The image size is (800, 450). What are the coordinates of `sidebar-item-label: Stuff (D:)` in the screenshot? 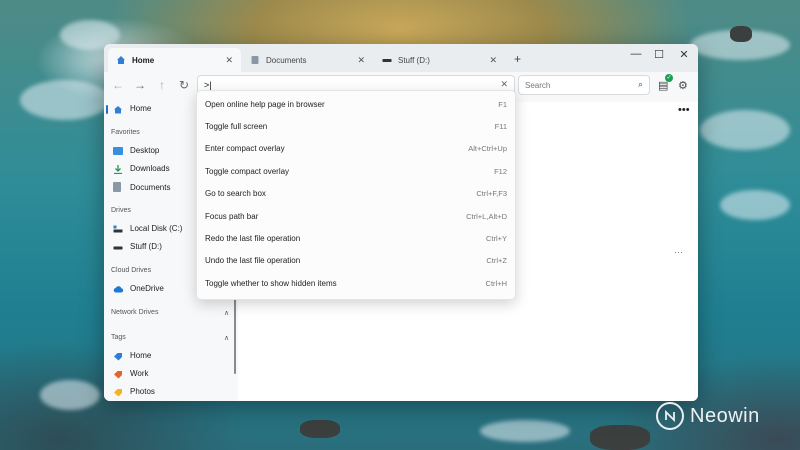 It's located at (146, 246).